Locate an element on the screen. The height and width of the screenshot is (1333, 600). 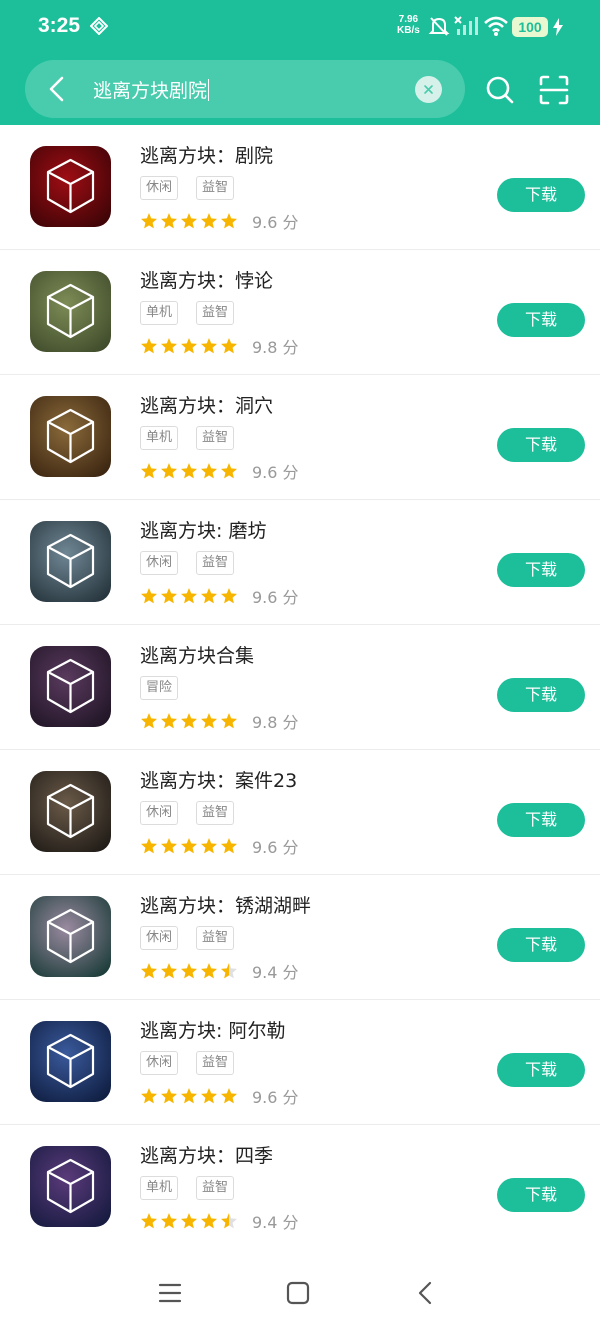
rating: 9.8 分 is located at coordinates (219, 345).